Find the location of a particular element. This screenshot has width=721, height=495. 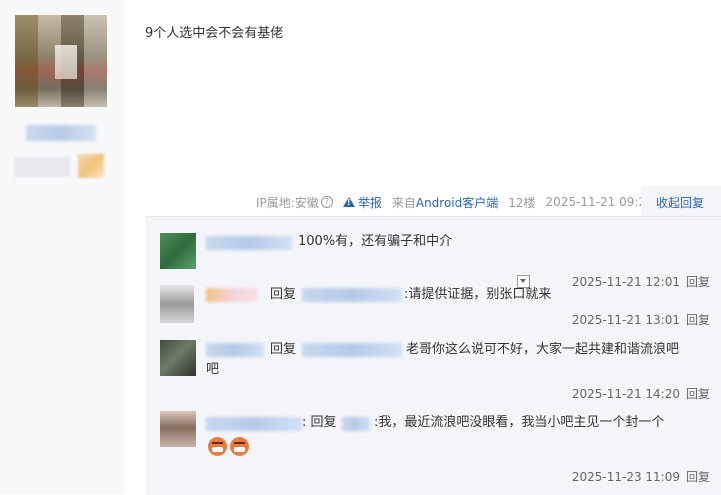

reply-time: 2025-11-21 13:01 is located at coordinates (625, 320).